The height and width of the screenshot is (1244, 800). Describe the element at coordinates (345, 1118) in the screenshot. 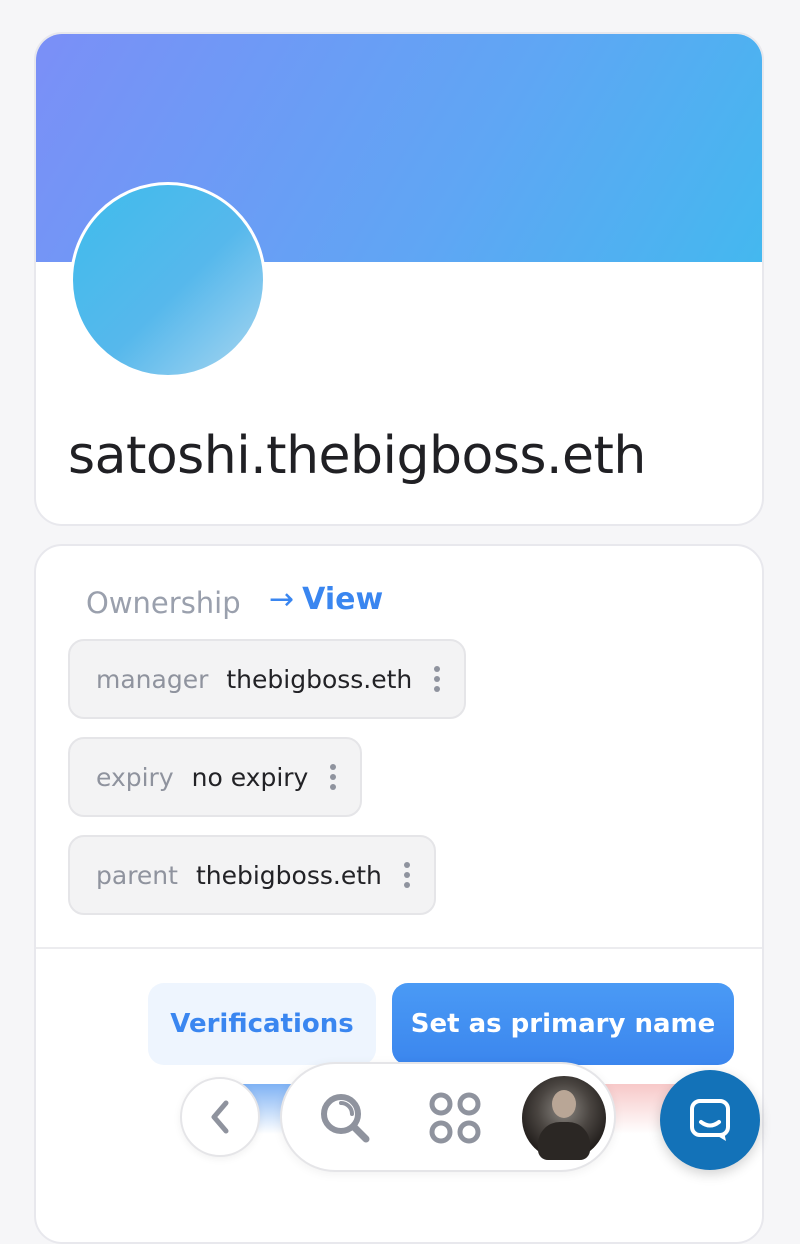

I see `search-icon` at that location.